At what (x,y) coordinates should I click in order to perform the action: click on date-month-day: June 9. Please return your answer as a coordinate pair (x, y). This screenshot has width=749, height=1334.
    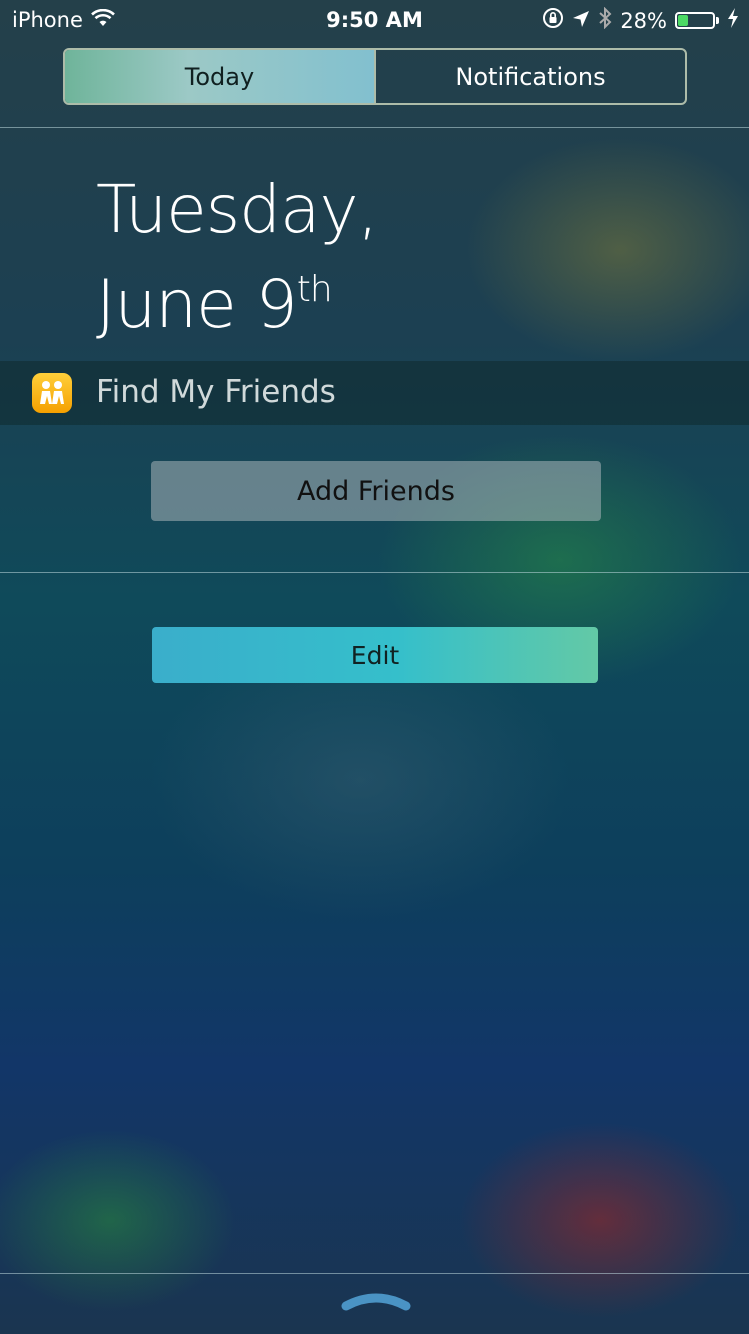
    Looking at the image, I should click on (197, 304).